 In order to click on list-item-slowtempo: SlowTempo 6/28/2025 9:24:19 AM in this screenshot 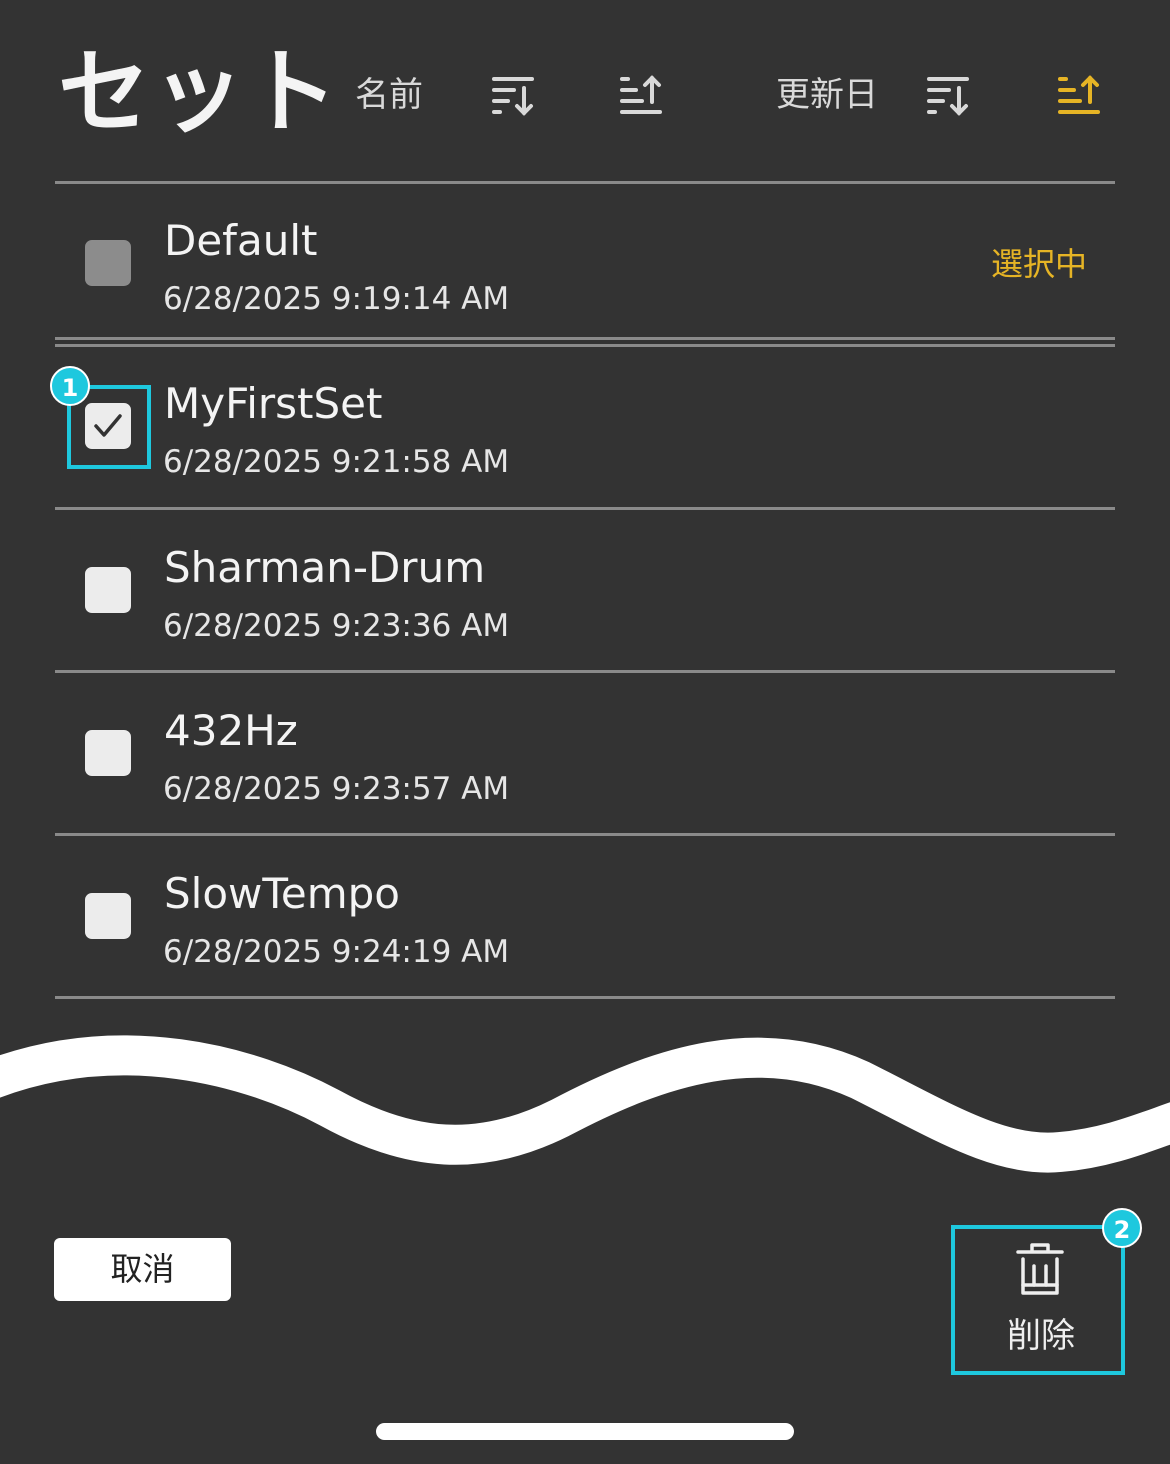, I will do `click(585, 917)`.